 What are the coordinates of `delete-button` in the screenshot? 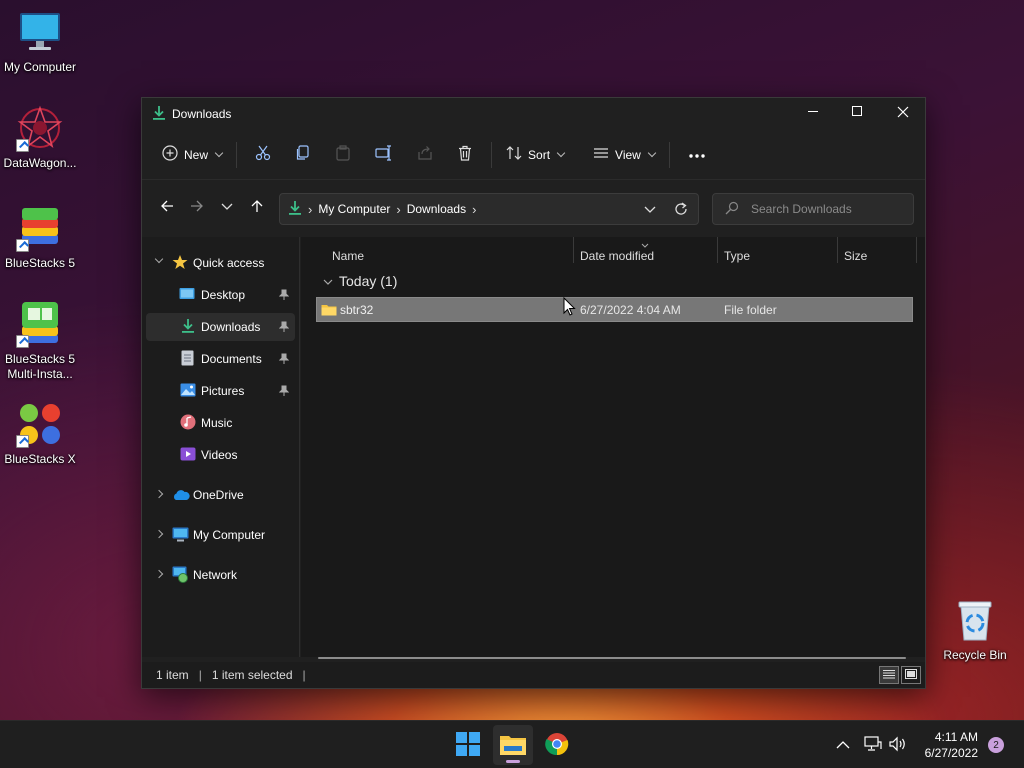 It's located at (465, 155).